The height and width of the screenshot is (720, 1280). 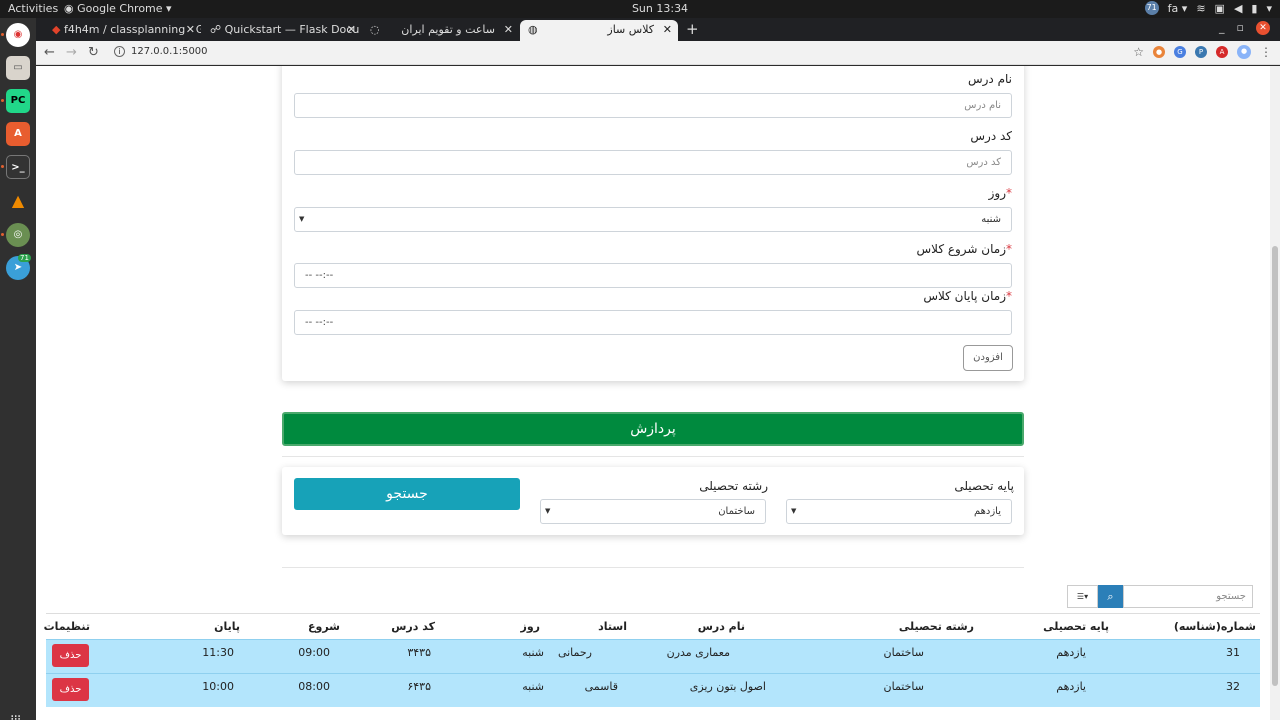 What do you see at coordinates (1266, 52) in the screenshot?
I see `chrome-menu-icon: ⋮` at bounding box center [1266, 52].